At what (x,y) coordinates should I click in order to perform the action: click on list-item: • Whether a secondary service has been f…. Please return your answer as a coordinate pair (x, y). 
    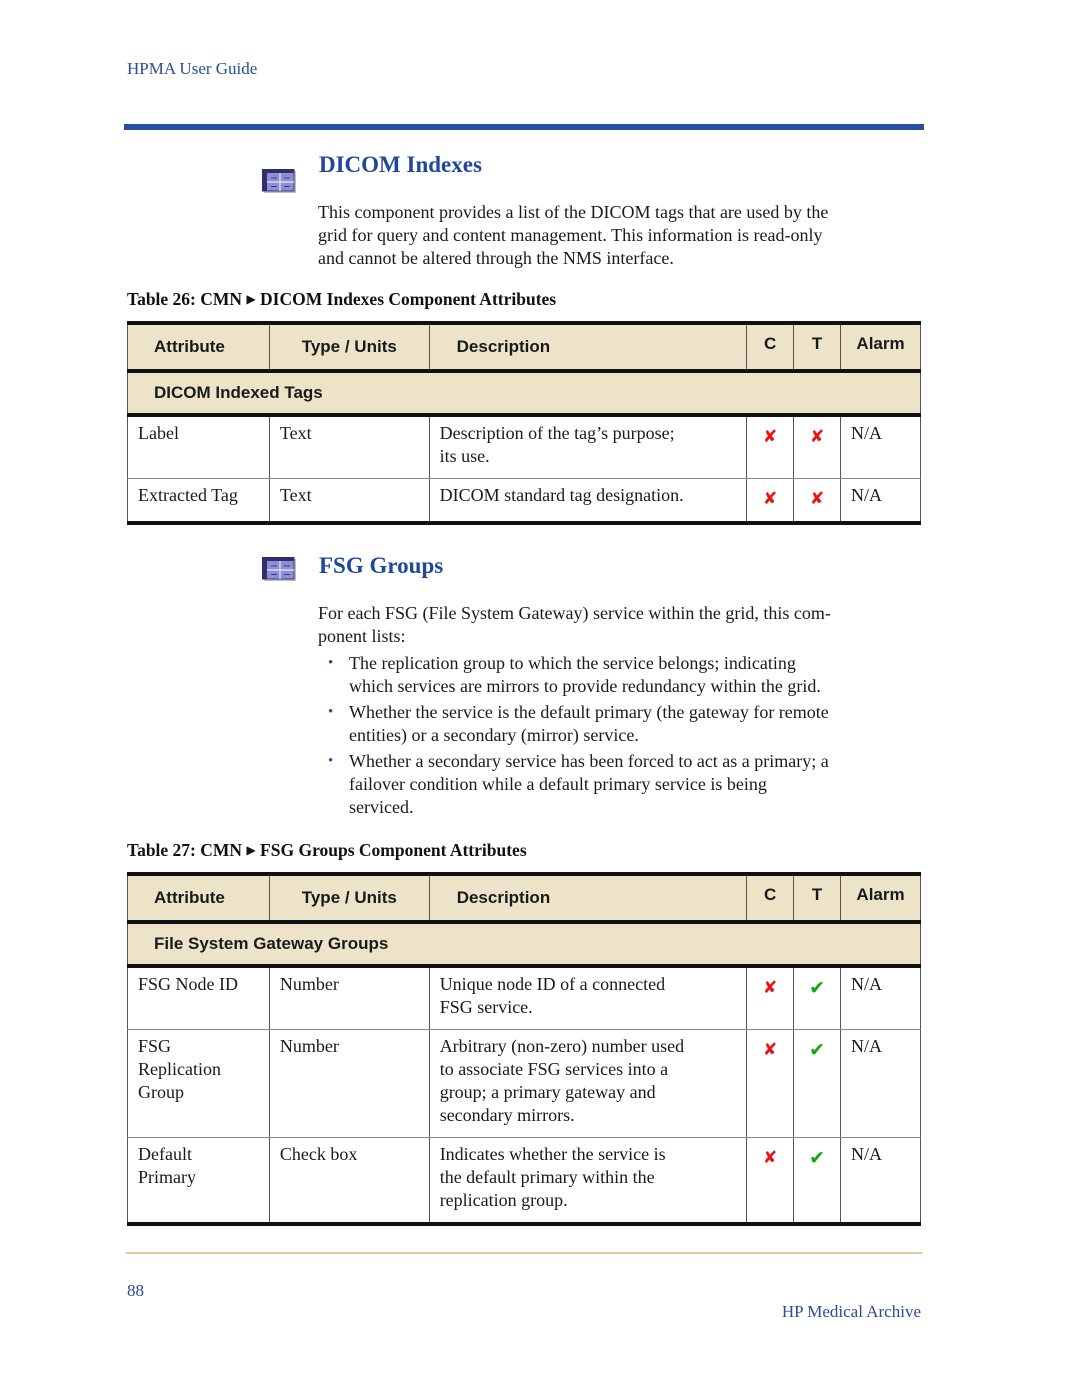
    Looking at the image, I should click on (578, 784).